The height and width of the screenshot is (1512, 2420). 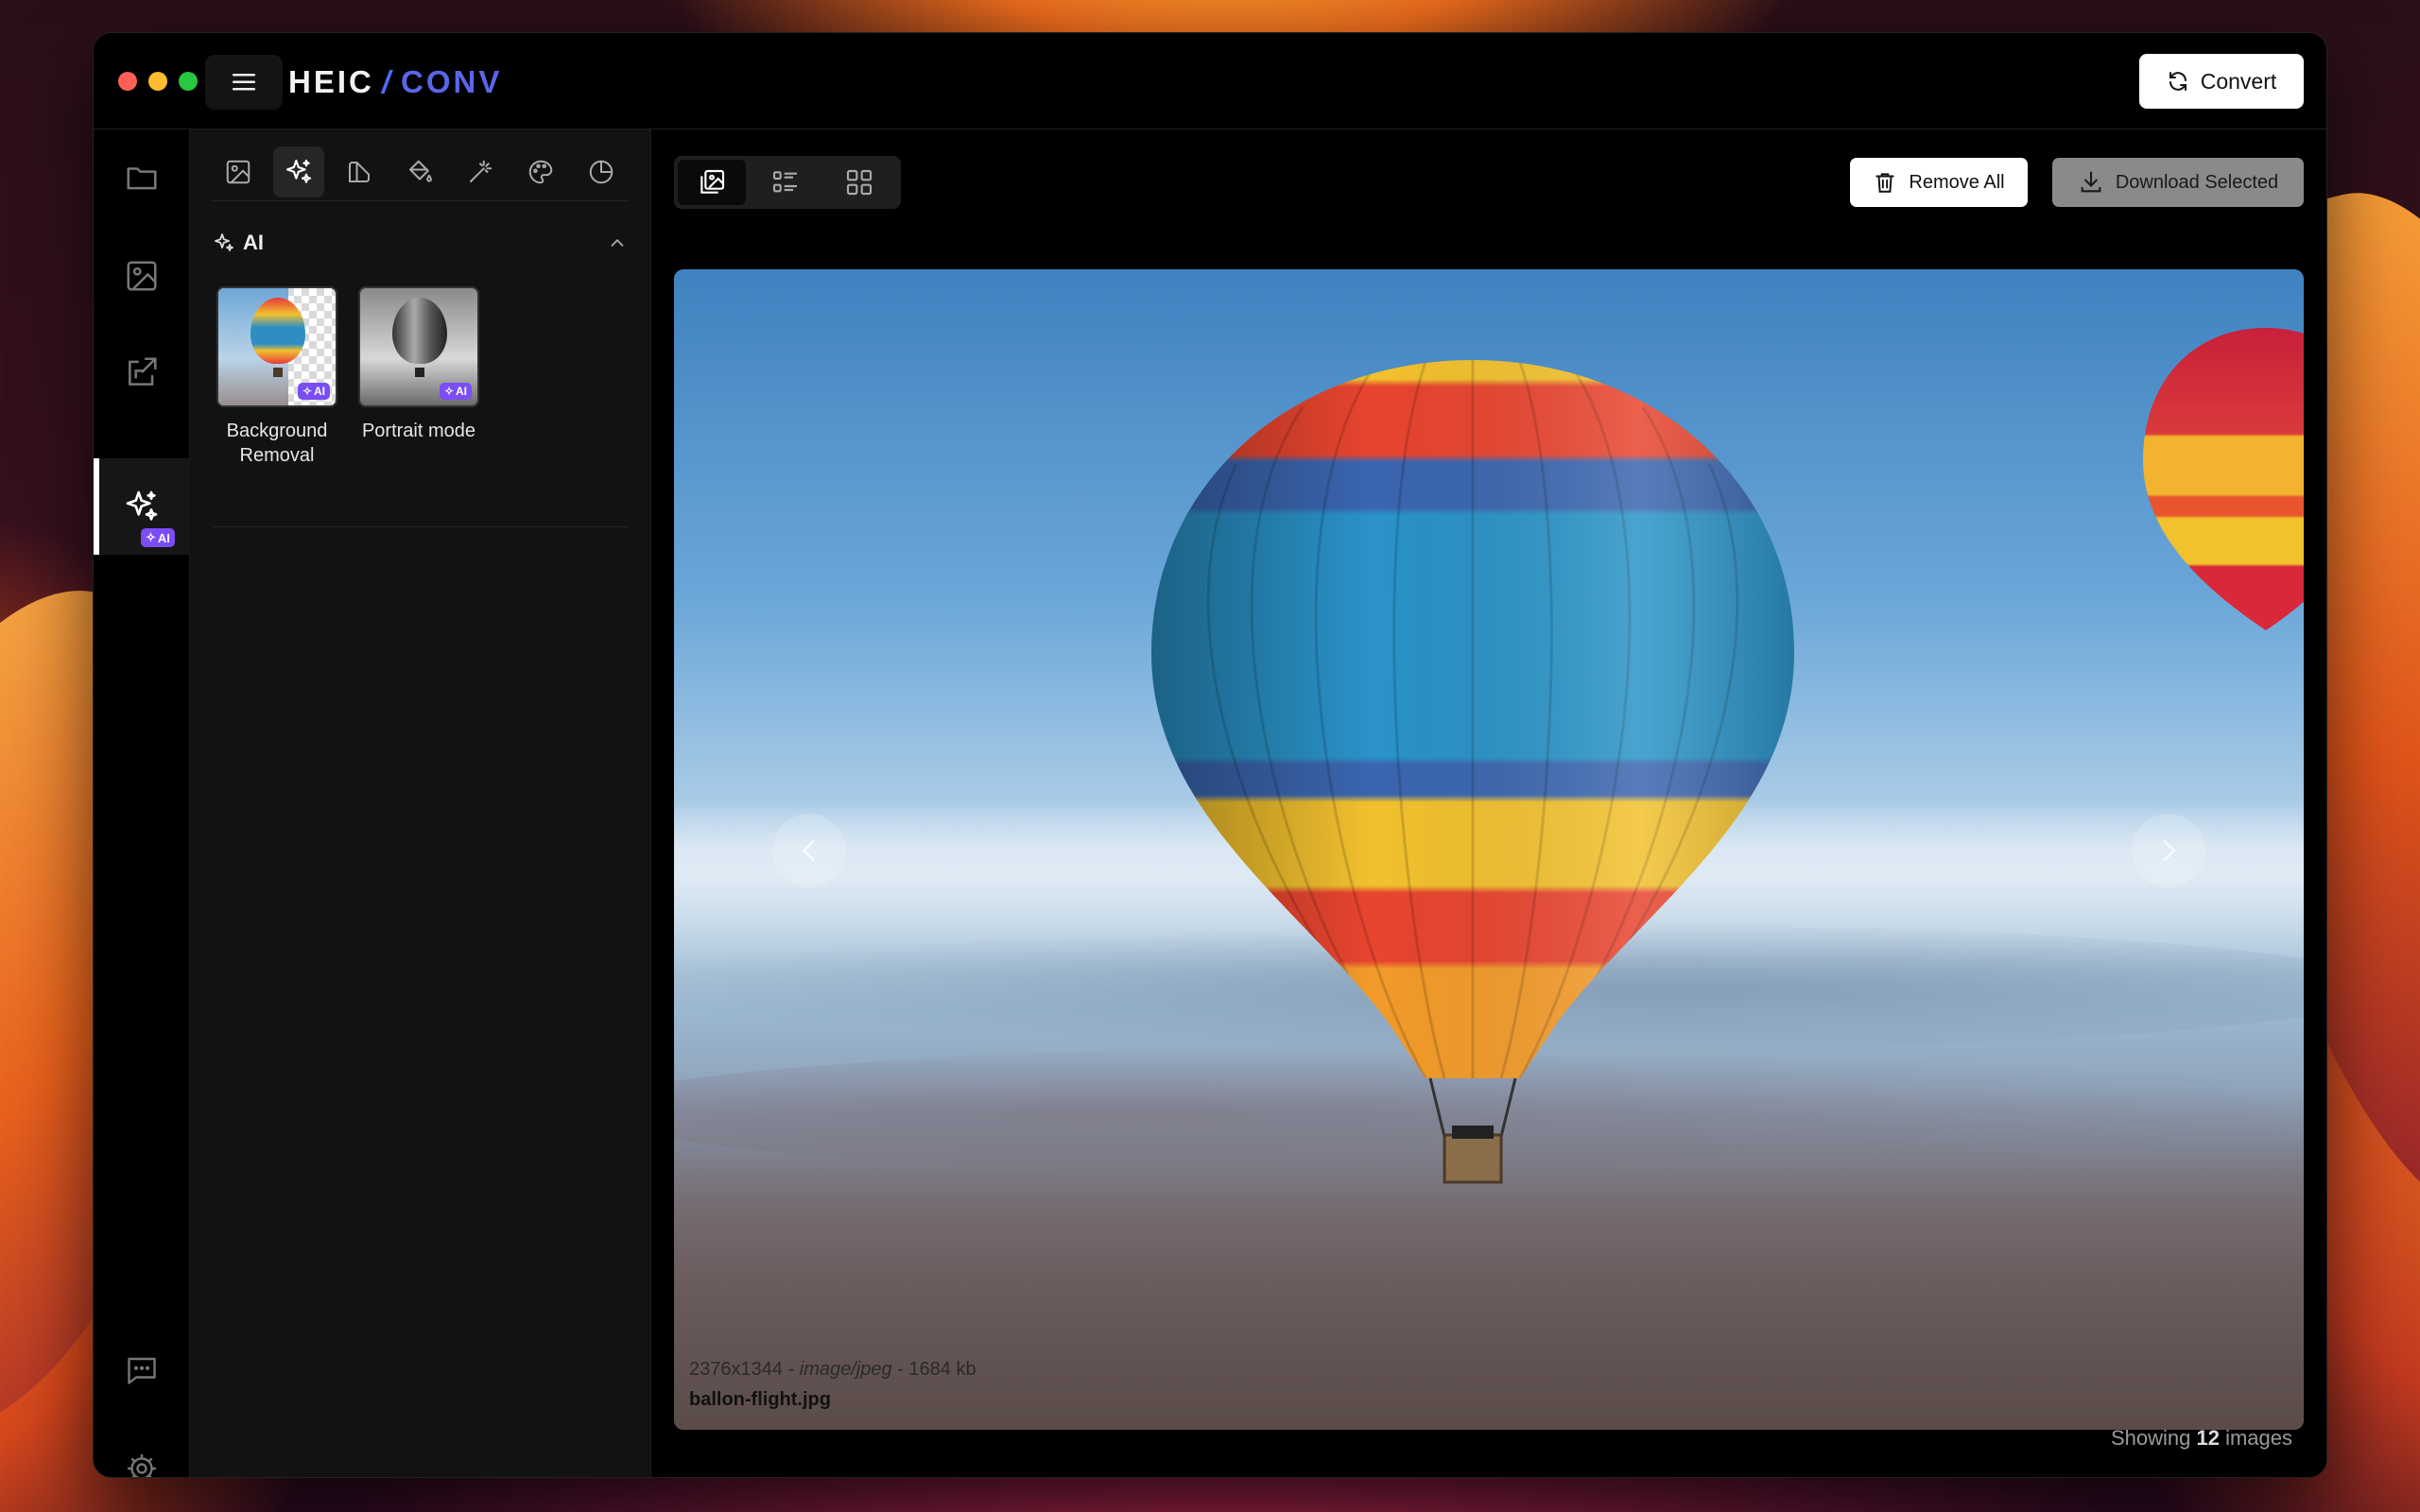 I want to click on chevron-left-icon, so click(x=808, y=850).